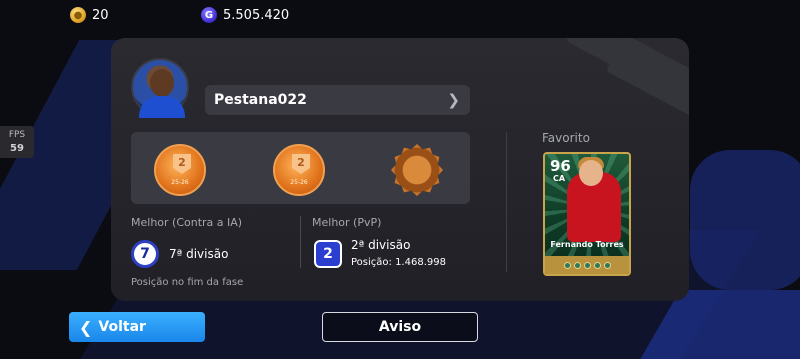  I want to click on best-pvp-position: Posição: 1.468.998, so click(398, 262).